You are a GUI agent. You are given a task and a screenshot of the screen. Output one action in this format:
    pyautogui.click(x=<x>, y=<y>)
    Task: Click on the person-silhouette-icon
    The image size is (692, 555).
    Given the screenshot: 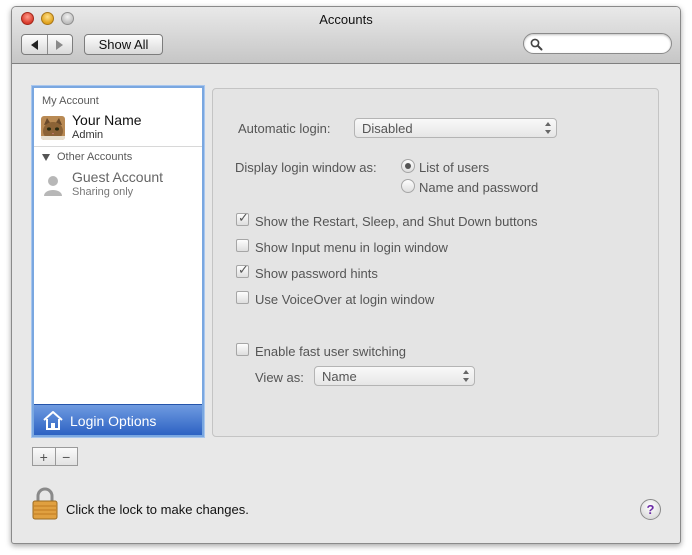 What is the action you would take?
    pyautogui.click(x=53, y=185)
    